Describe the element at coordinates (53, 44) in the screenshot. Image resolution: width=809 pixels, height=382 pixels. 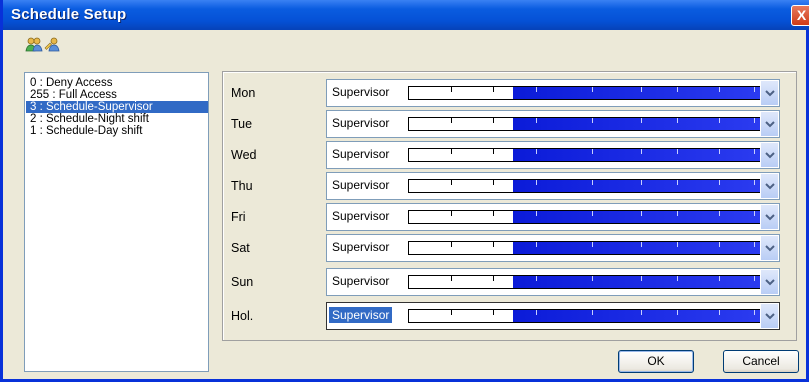
I see `edit-user-icon` at that location.